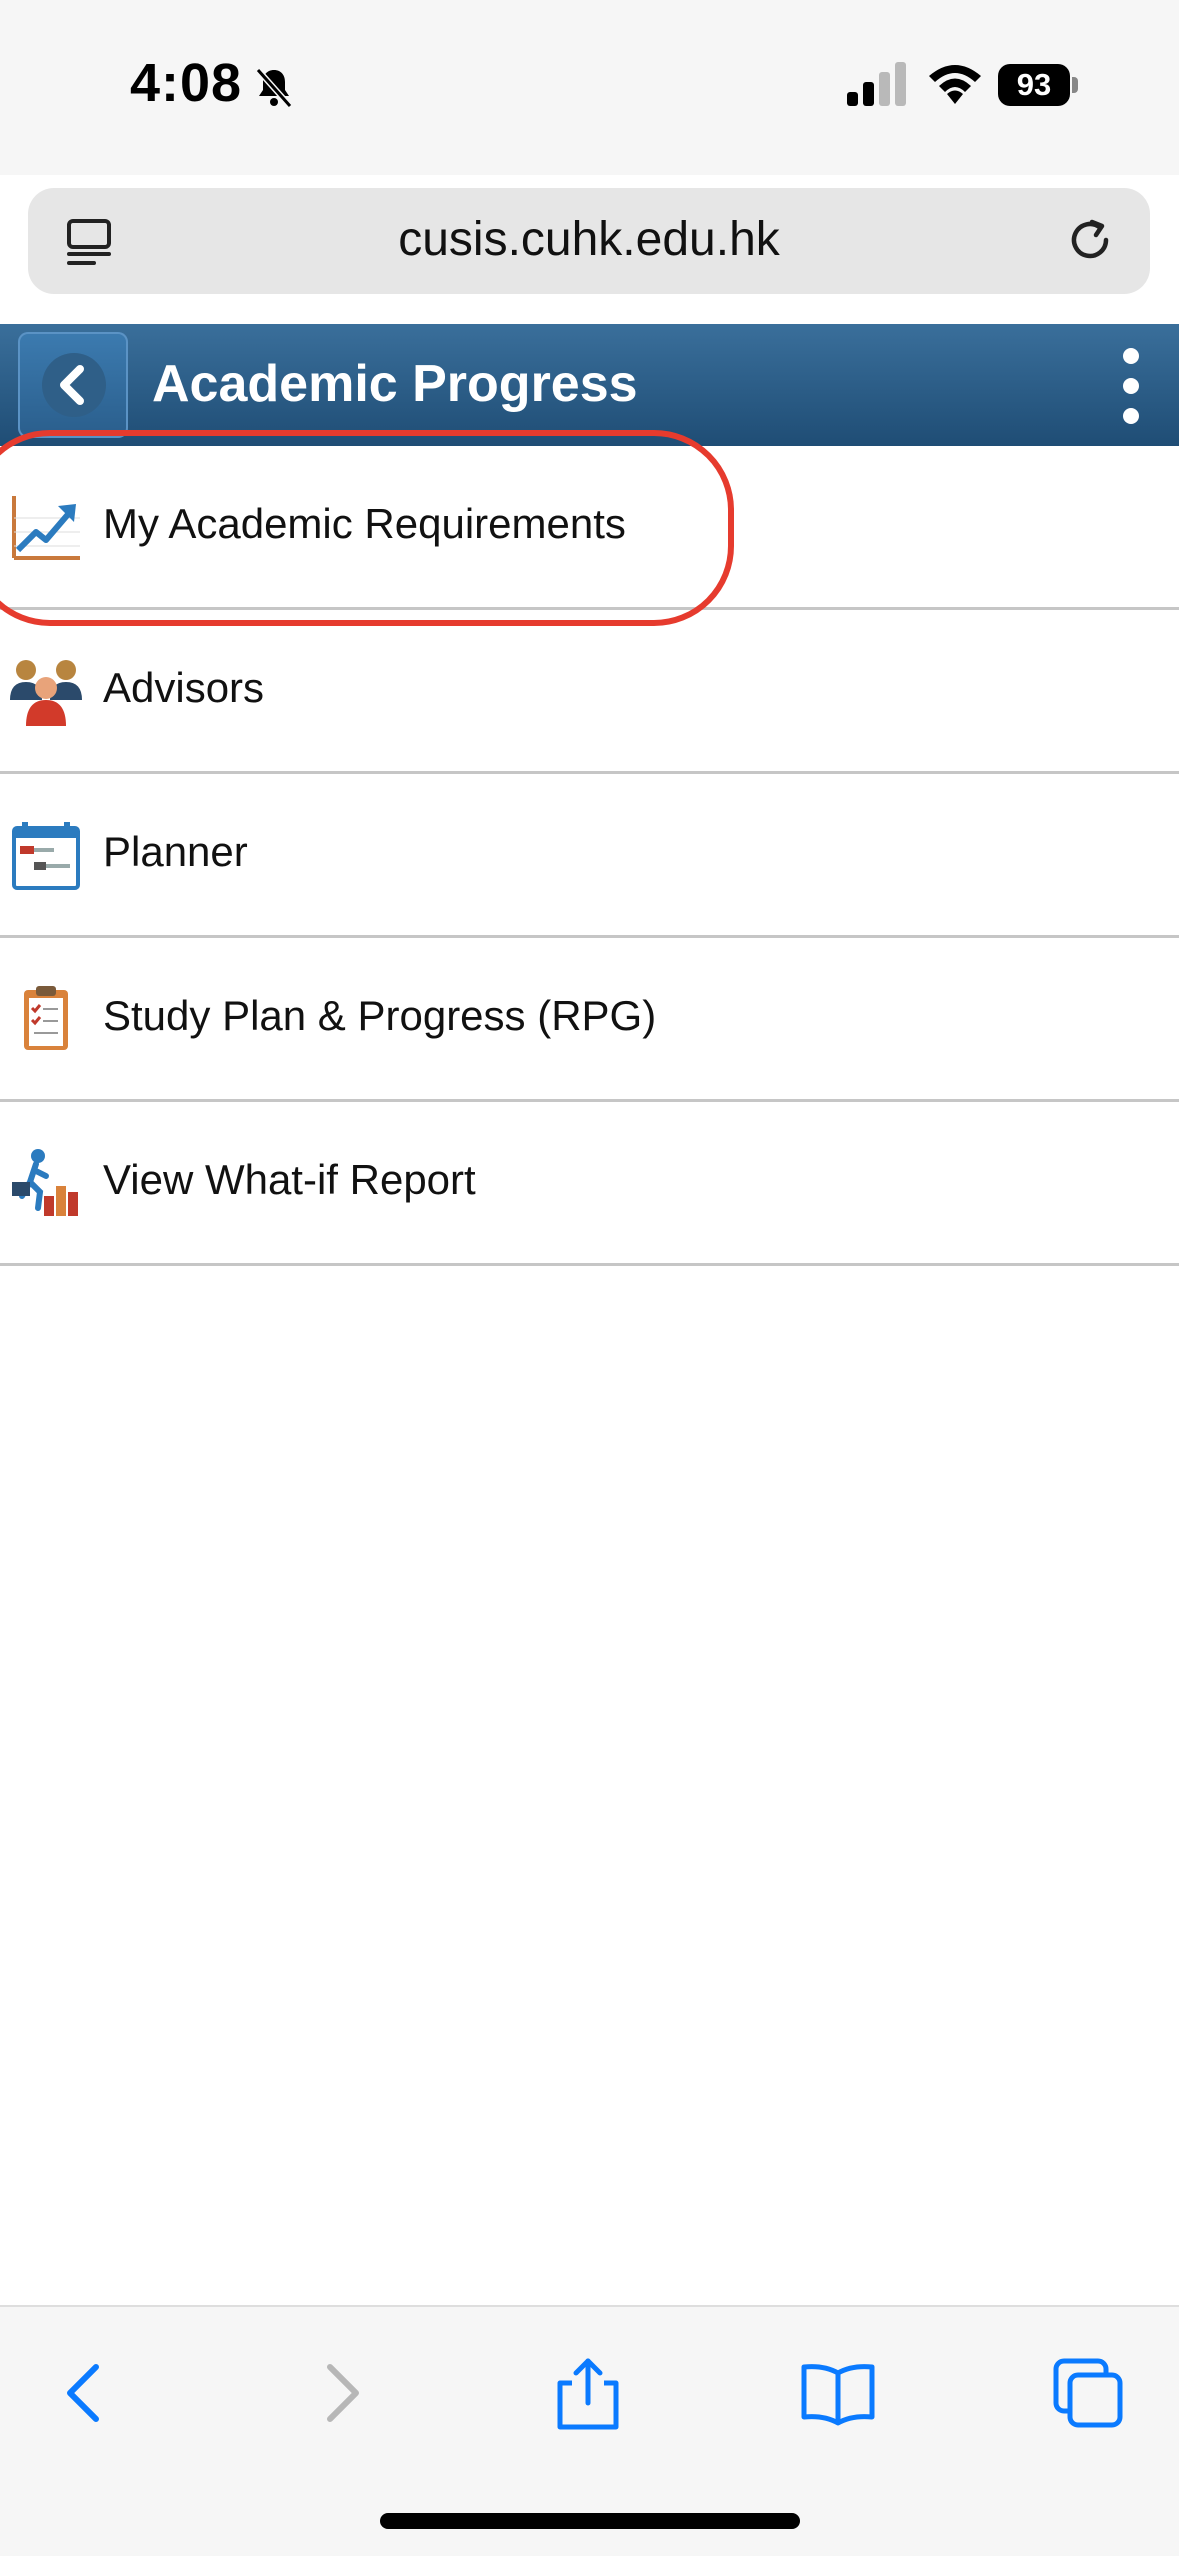 The image size is (1179, 2556). I want to click on what-if-report-icon, so click(45, 1182).